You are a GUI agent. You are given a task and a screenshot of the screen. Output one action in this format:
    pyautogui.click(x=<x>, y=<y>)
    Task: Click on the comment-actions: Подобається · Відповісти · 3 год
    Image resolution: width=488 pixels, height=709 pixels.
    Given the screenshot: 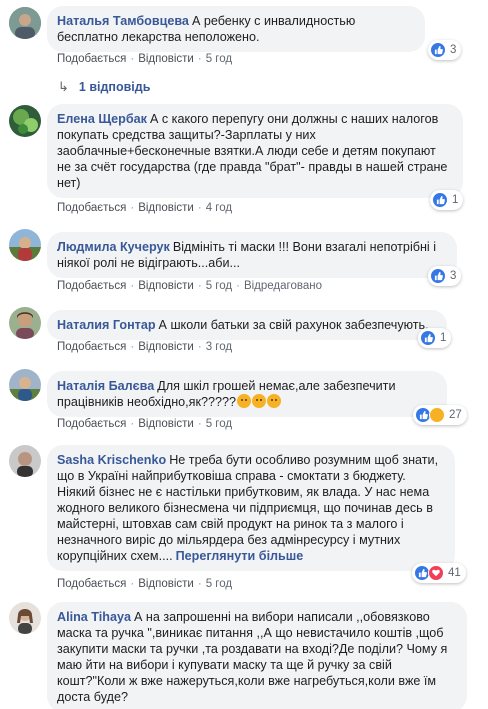 What is the action you would take?
    pyautogui.click(x=145, y=347)
    